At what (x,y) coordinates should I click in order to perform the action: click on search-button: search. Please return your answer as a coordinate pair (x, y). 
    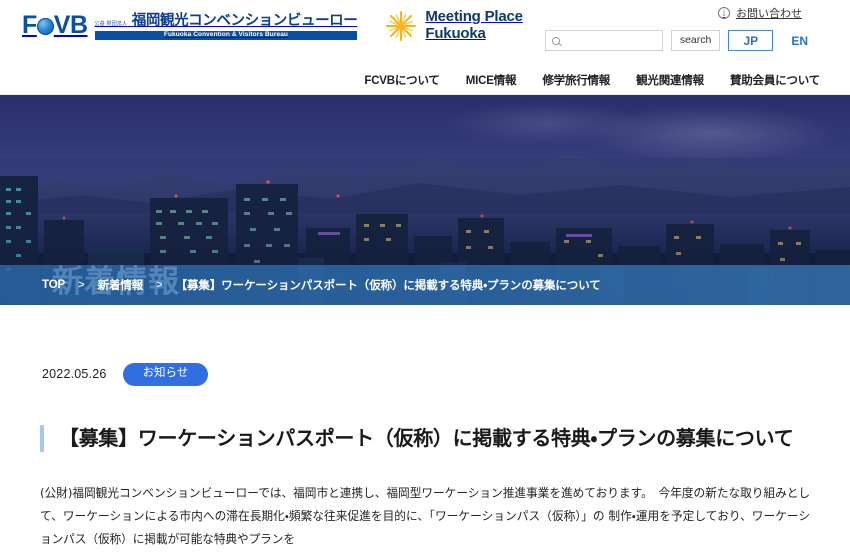
    Looking at the image, I should click on (695, 40).